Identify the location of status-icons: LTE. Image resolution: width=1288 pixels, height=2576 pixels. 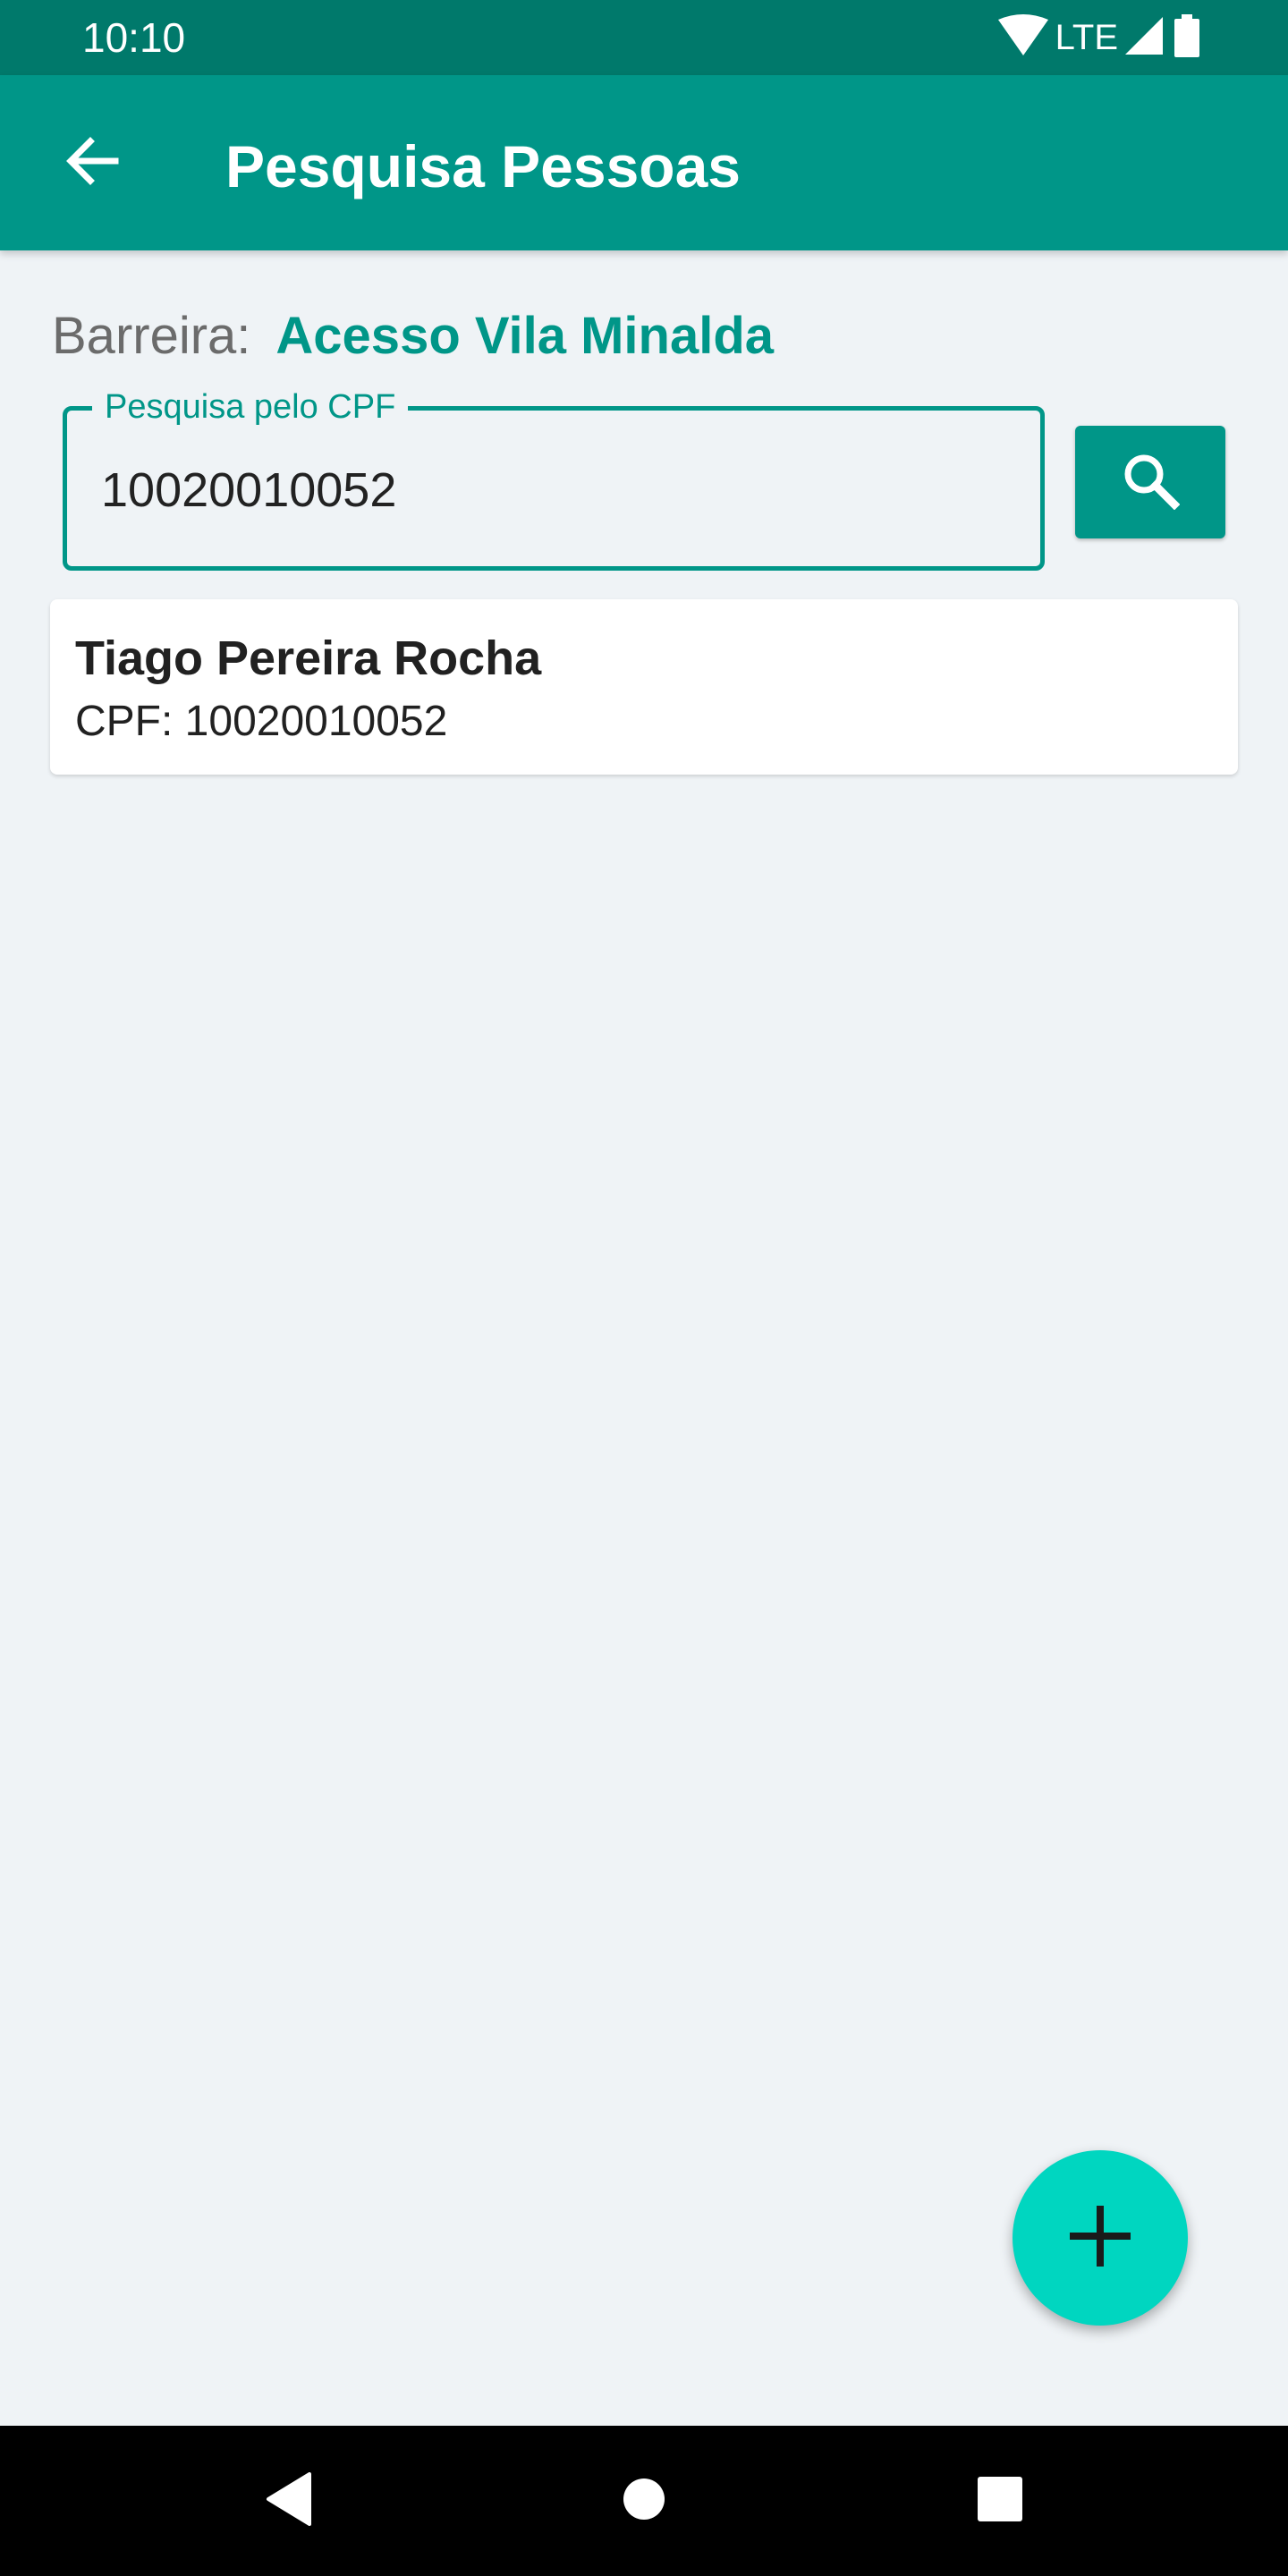
(1098, 37).